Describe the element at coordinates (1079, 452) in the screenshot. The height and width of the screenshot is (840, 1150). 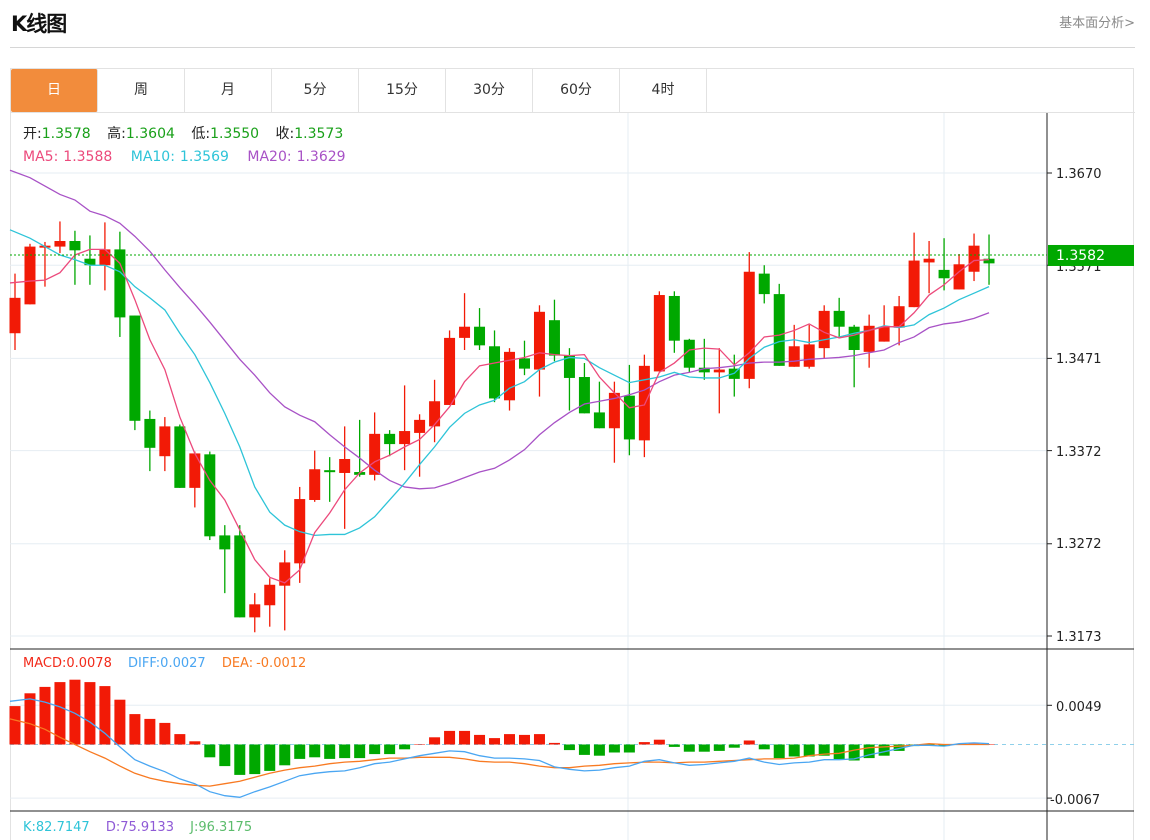
I see `y-tick: 1.3372` at that location.